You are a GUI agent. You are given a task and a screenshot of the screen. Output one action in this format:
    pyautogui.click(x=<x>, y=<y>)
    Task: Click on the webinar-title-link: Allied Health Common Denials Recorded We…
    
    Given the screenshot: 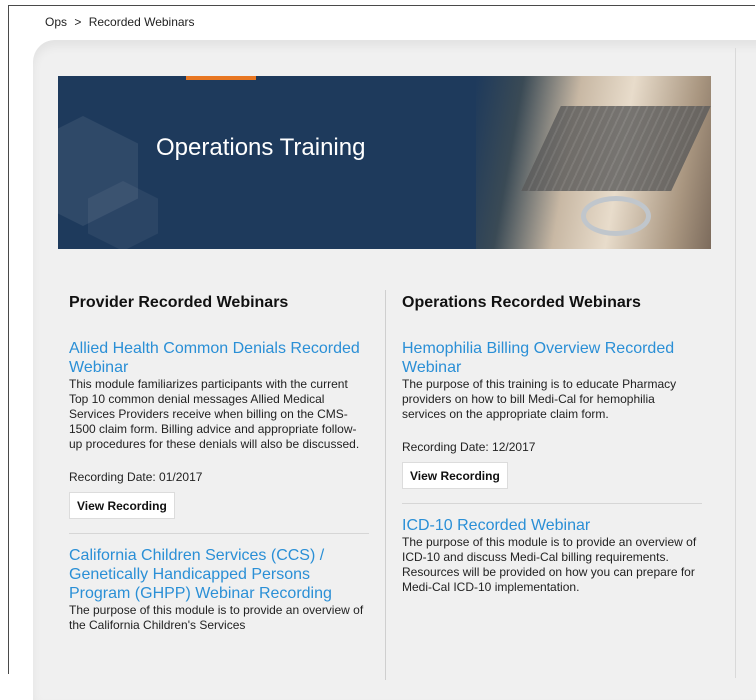 What is the action you would take?
    pyautogui.click(x=219, y=358)
    